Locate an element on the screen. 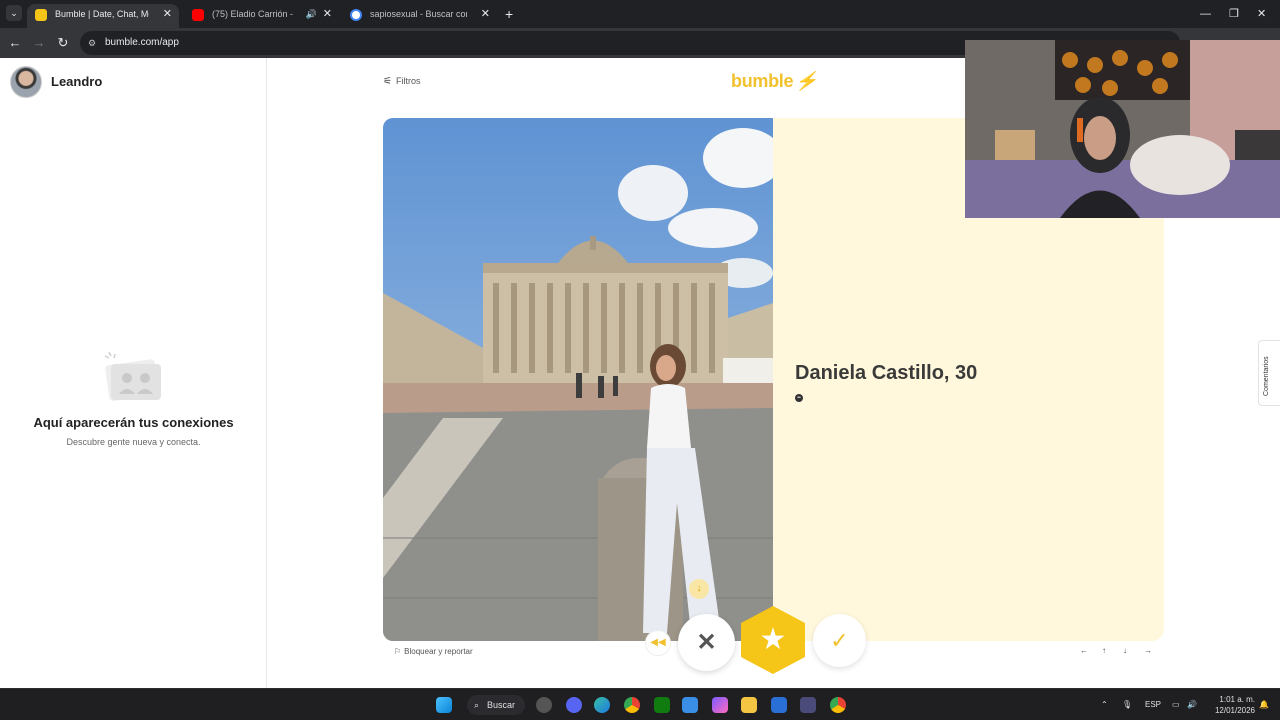 Image resolution: width=1280 pixels, height=720 pixels. avatar is located at coordinates (26, 82).